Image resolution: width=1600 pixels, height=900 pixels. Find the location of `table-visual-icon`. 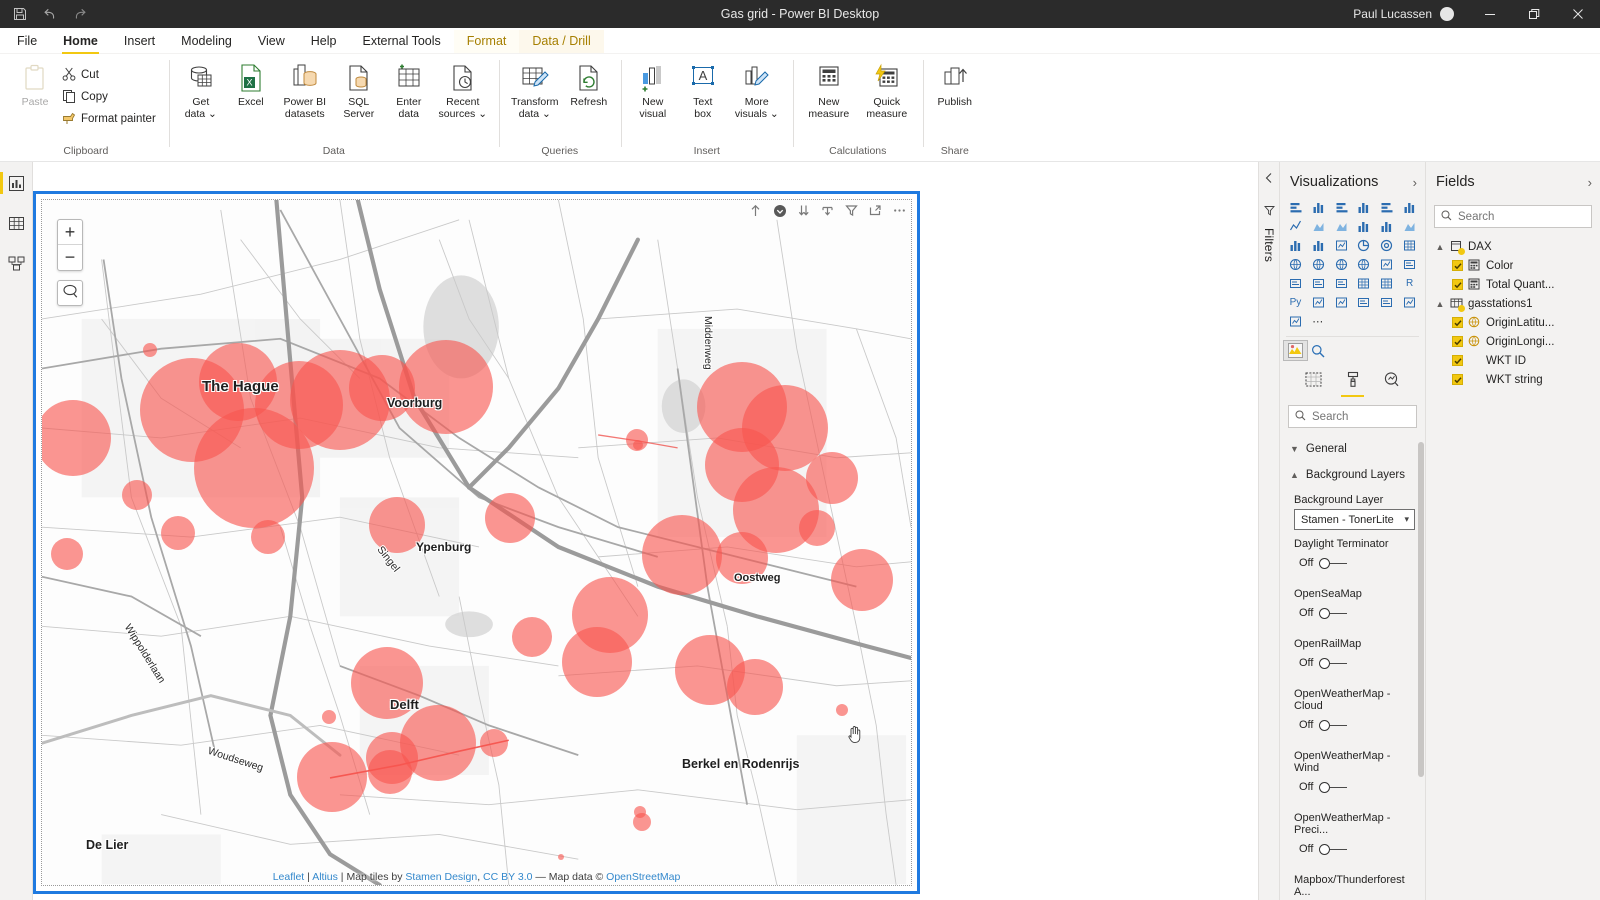

table-visual-icon is located at coordinates (1364, 283).